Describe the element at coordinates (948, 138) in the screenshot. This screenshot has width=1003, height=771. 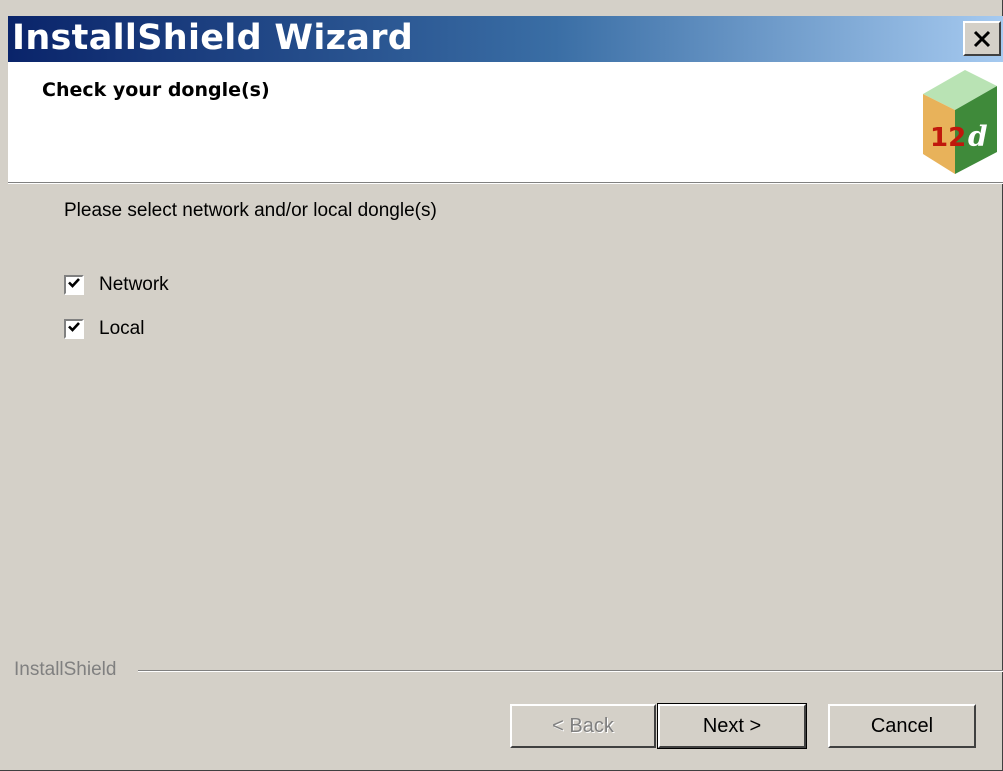
I see `logo-text-12: 12` at that location.